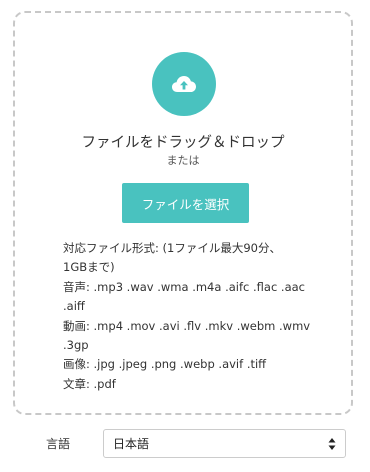  What do you see at coordinates (184, 286) in the screenshot?
I see `formats-line: 音声: .mp3 .wav .wma .m4a .aifc .flac .aac` at bounding box center [184, 286].